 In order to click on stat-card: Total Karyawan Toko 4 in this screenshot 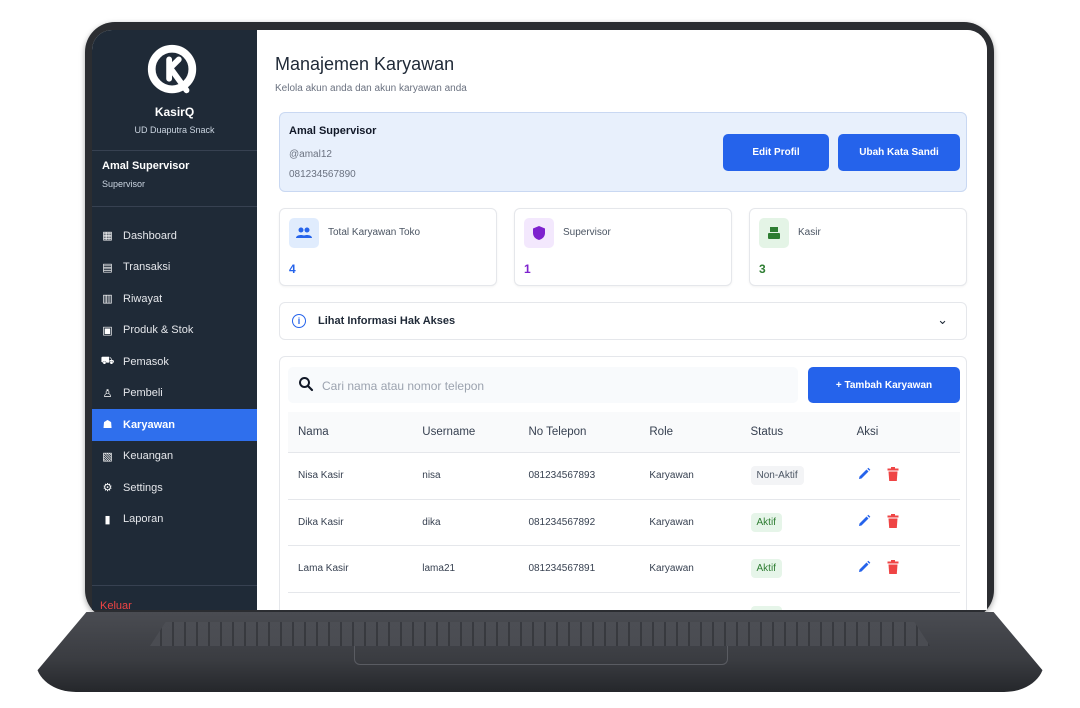, I will do `click(388, 247)`.